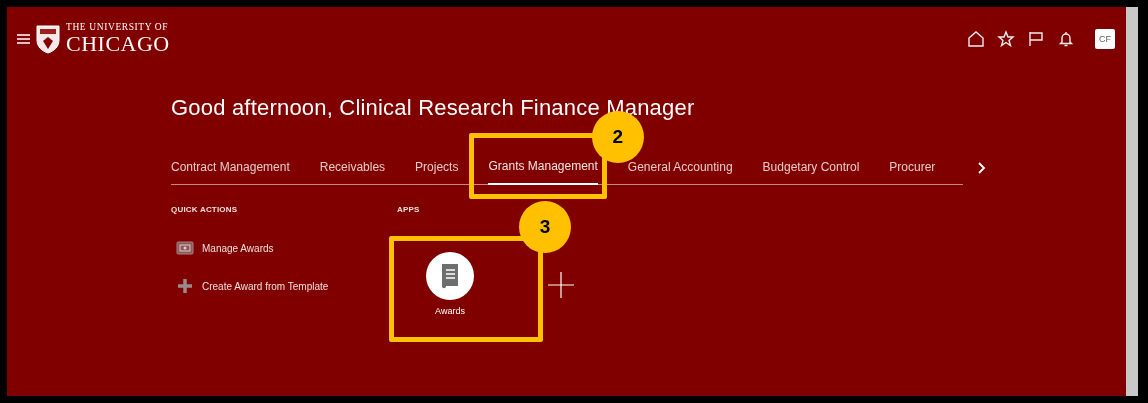 Image resolution: width=1148 pixels, height=403 pixels. Describe the element at coordinates (543, 168) in the screenshot. I see `nav-tab: Grants Management` at that location.